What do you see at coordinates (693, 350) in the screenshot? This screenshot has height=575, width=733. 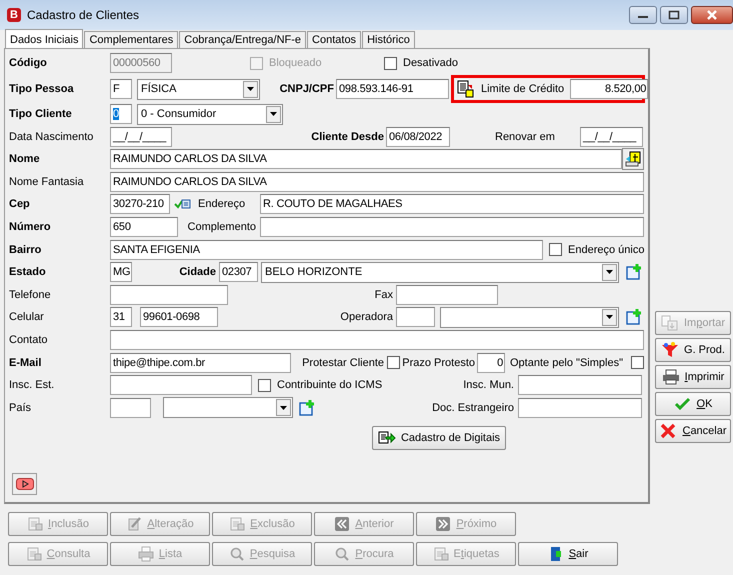 I see `side-button: G. Prod.` at bounding box center [693, 350].